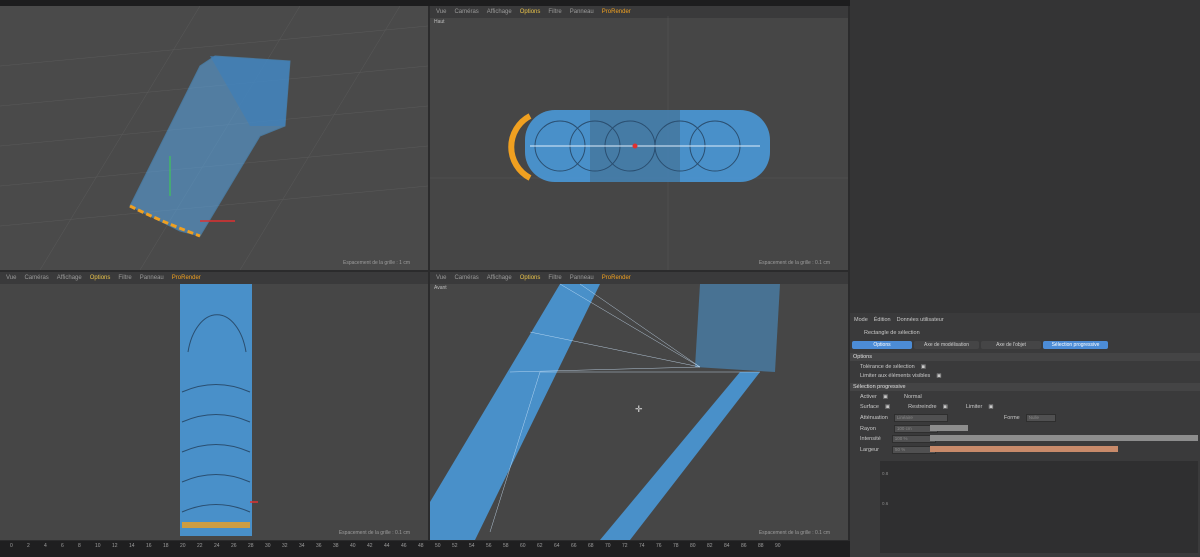  I want to click on timeline-tick: 30, so click(268, 546).